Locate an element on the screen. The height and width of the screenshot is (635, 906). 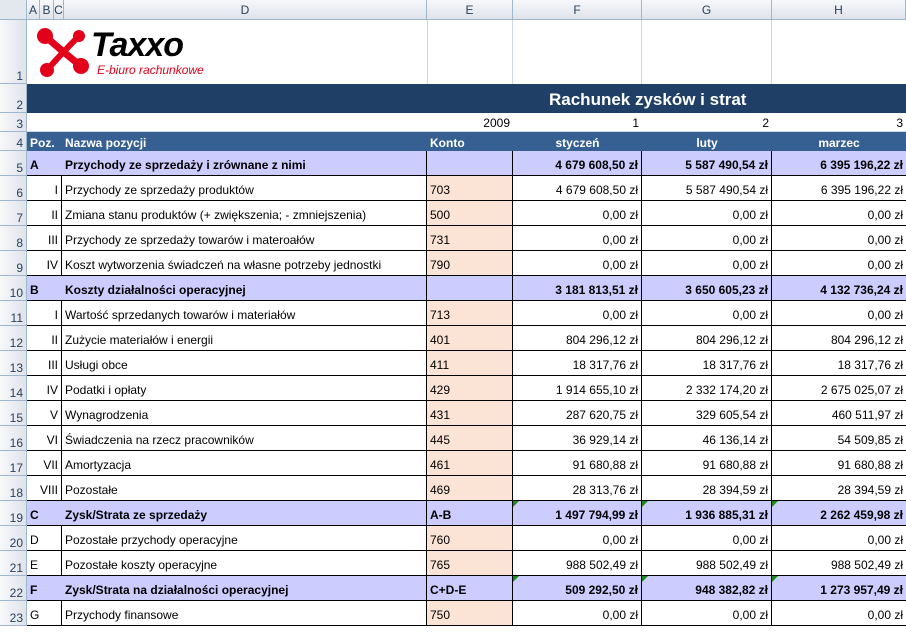
row-header: 19 is located at coordinates (13, 513).